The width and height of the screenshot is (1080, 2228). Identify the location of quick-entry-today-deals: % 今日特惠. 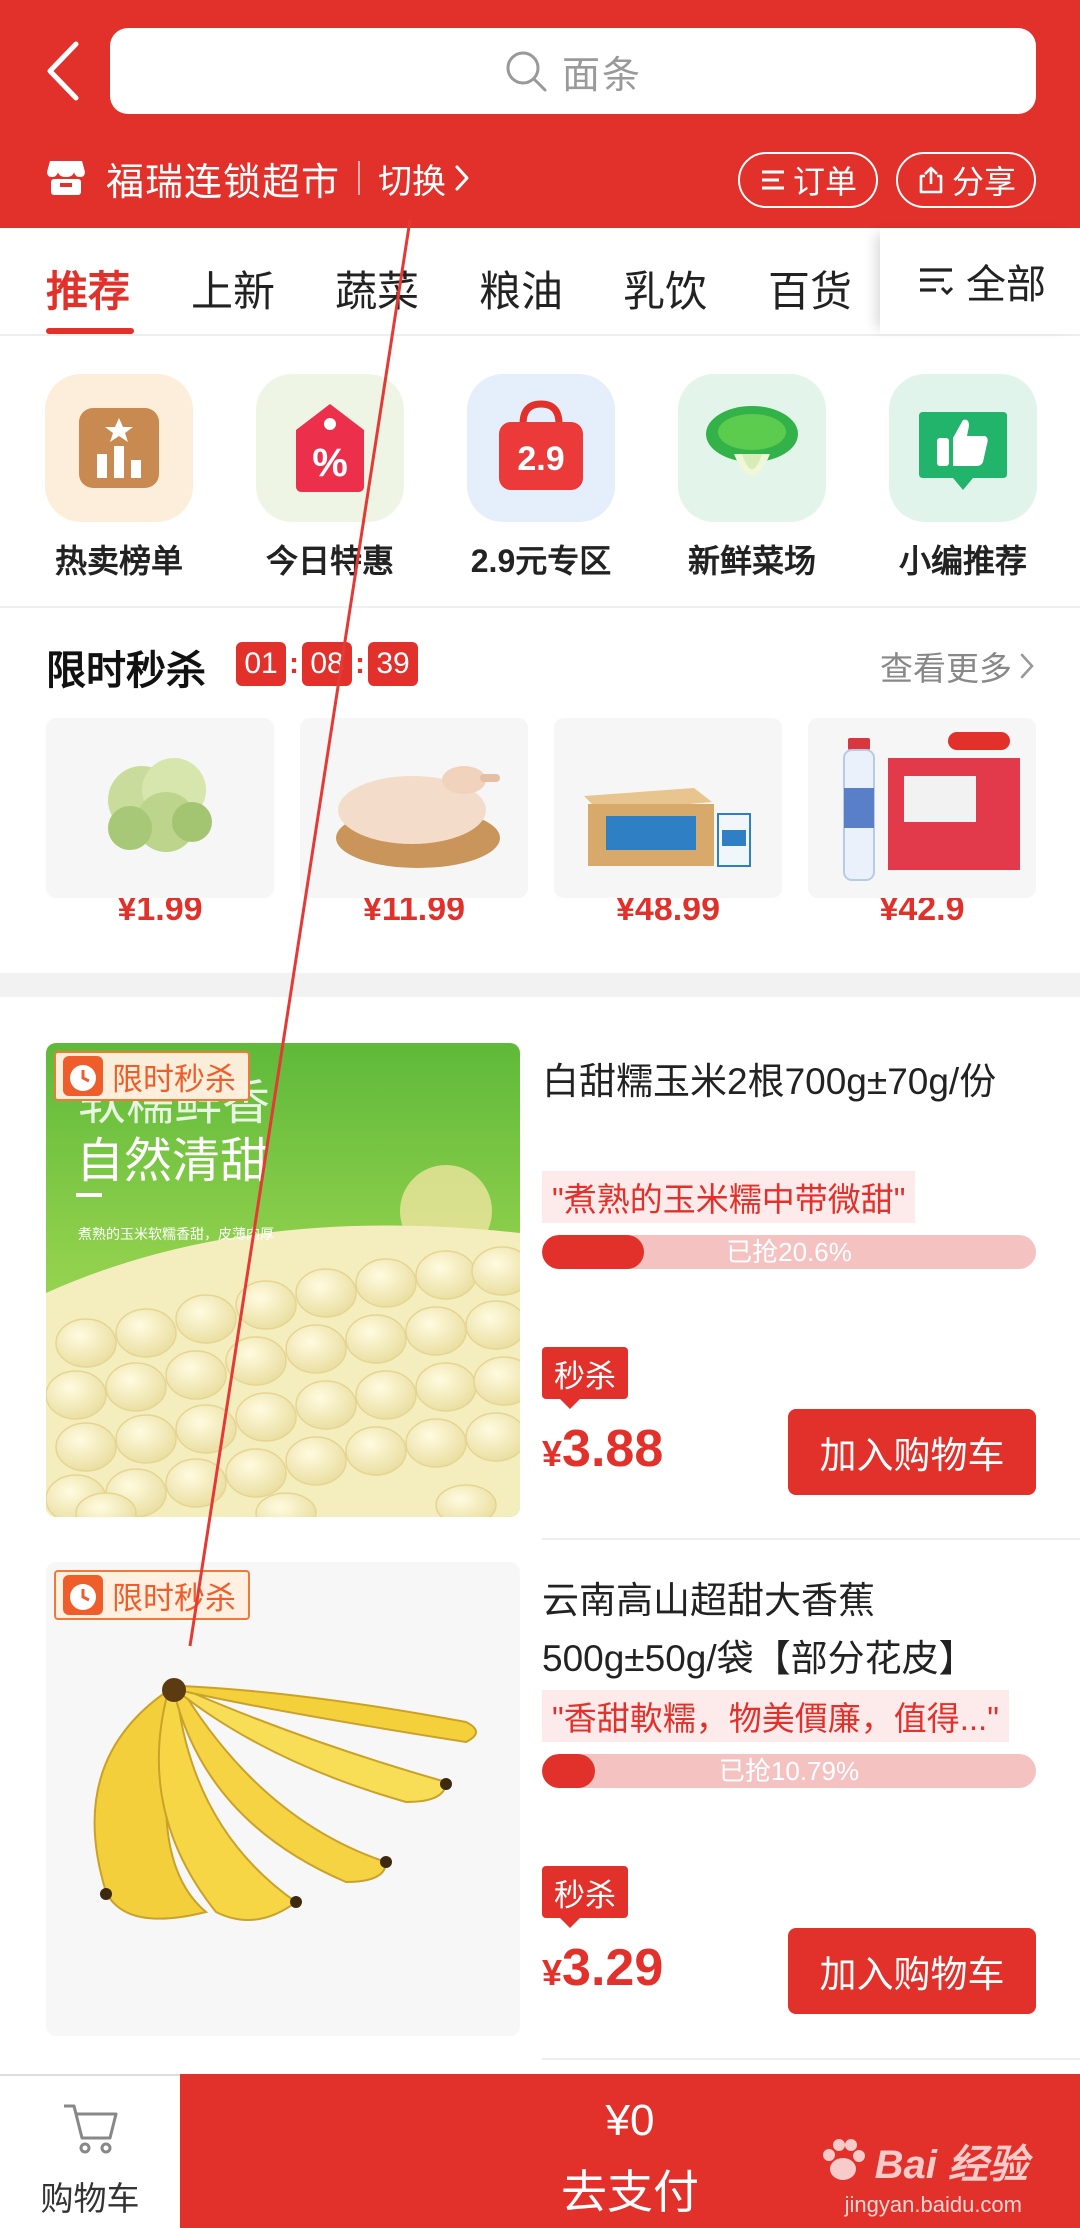
(330, 478).